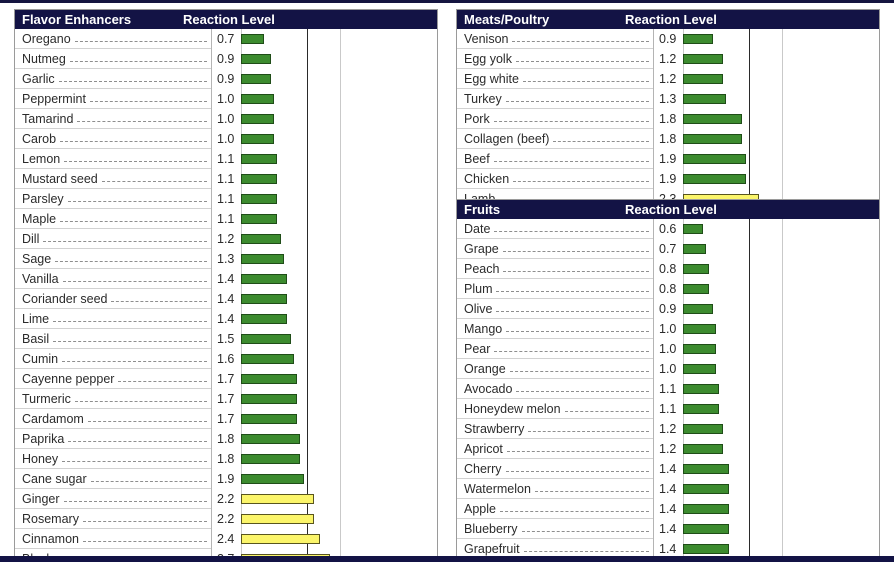 The width and height of the screenshot is (894, 562). I want to click on item-label-cell: Parsley, so click(113, 199).